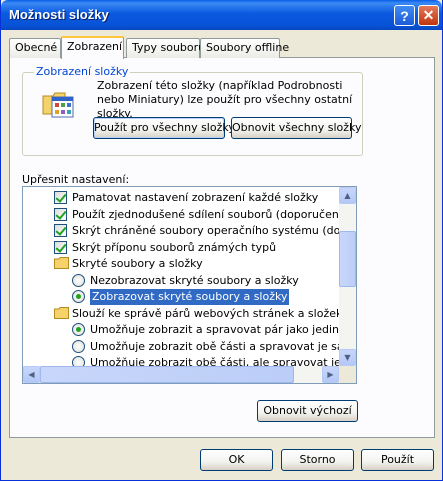 Image resolution: width=443 pixels, height=481 pixels. What do you see at coordinates (330, 374) in the screenshot?
I see `scroll-right-button: ▶` at bounding box center [330, 374].